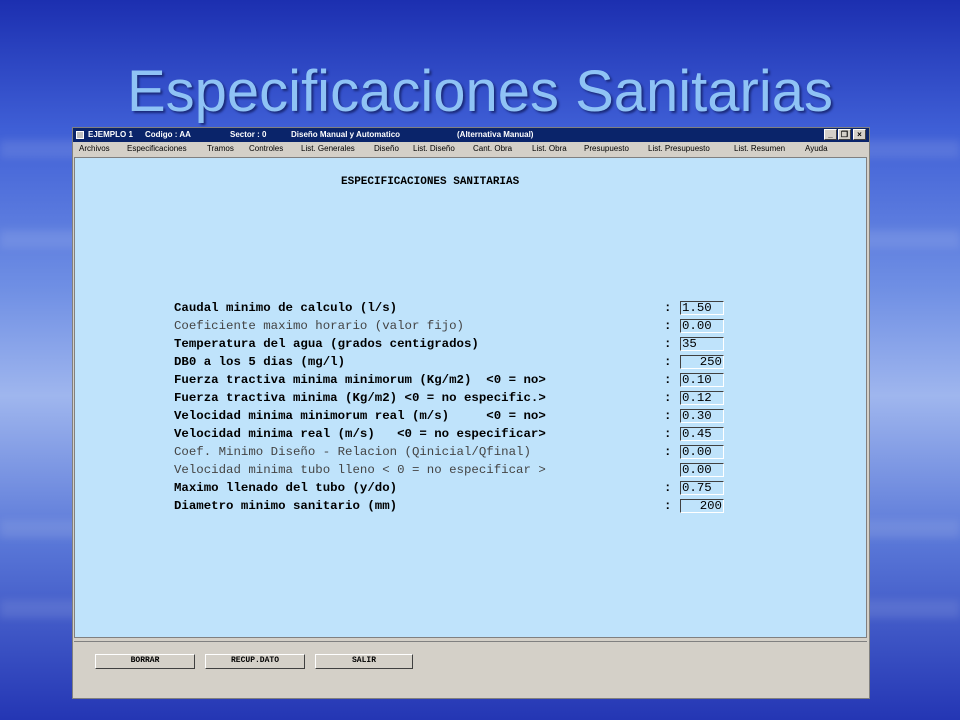  What do you see at coordinates (364, 661) in the screenshot?
I see `salir-button: SALIR` at bounding box center [364, 661].